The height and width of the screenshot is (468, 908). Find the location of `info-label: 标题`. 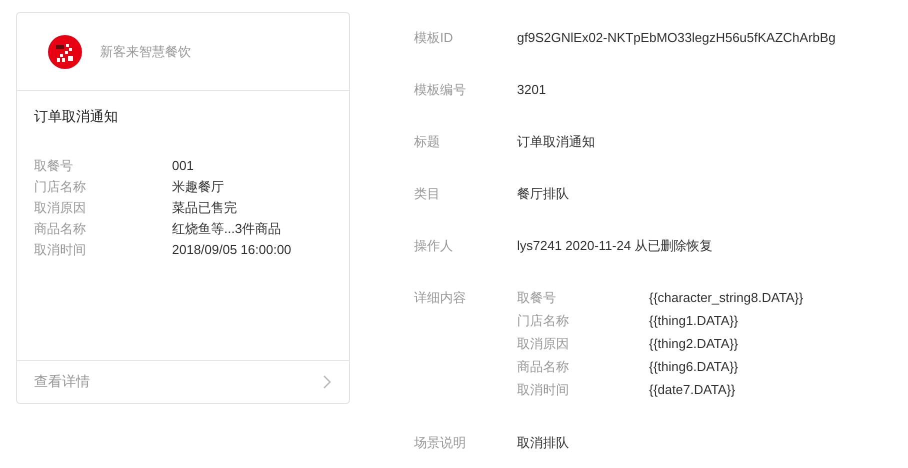

info-label: 标题 is located at coordinates (427, 142).